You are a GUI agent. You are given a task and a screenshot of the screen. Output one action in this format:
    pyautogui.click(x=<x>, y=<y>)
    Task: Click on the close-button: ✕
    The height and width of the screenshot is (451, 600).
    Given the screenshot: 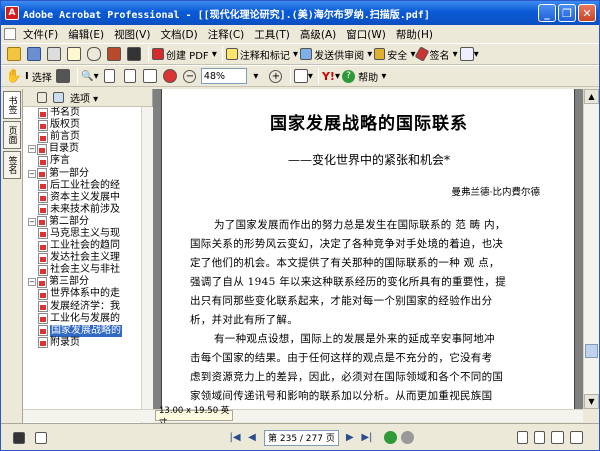 What is the action you would take?
    pyautogui.click(x=587, y=13)
    